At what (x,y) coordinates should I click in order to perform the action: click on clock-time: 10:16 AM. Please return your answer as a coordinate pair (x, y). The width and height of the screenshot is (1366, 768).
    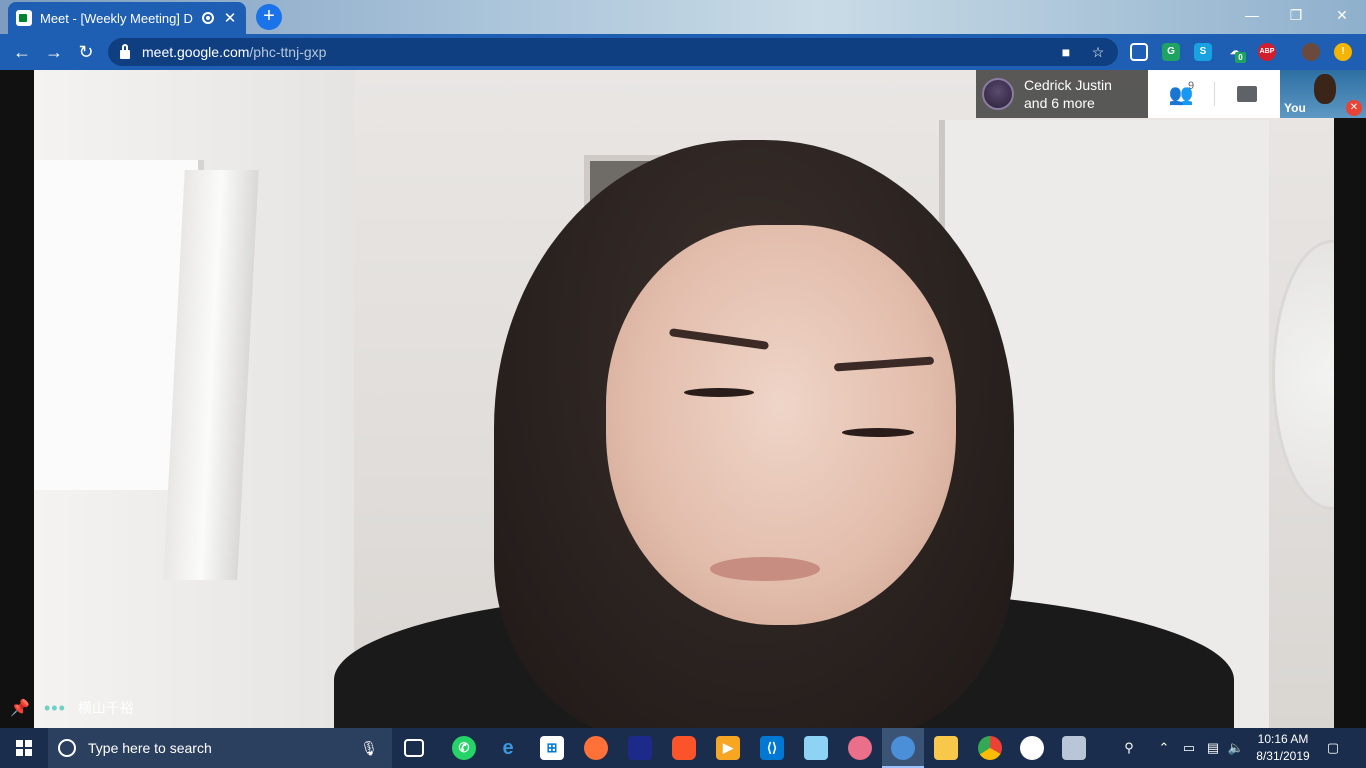
    Looking at the image, I should click on (1283, 739).